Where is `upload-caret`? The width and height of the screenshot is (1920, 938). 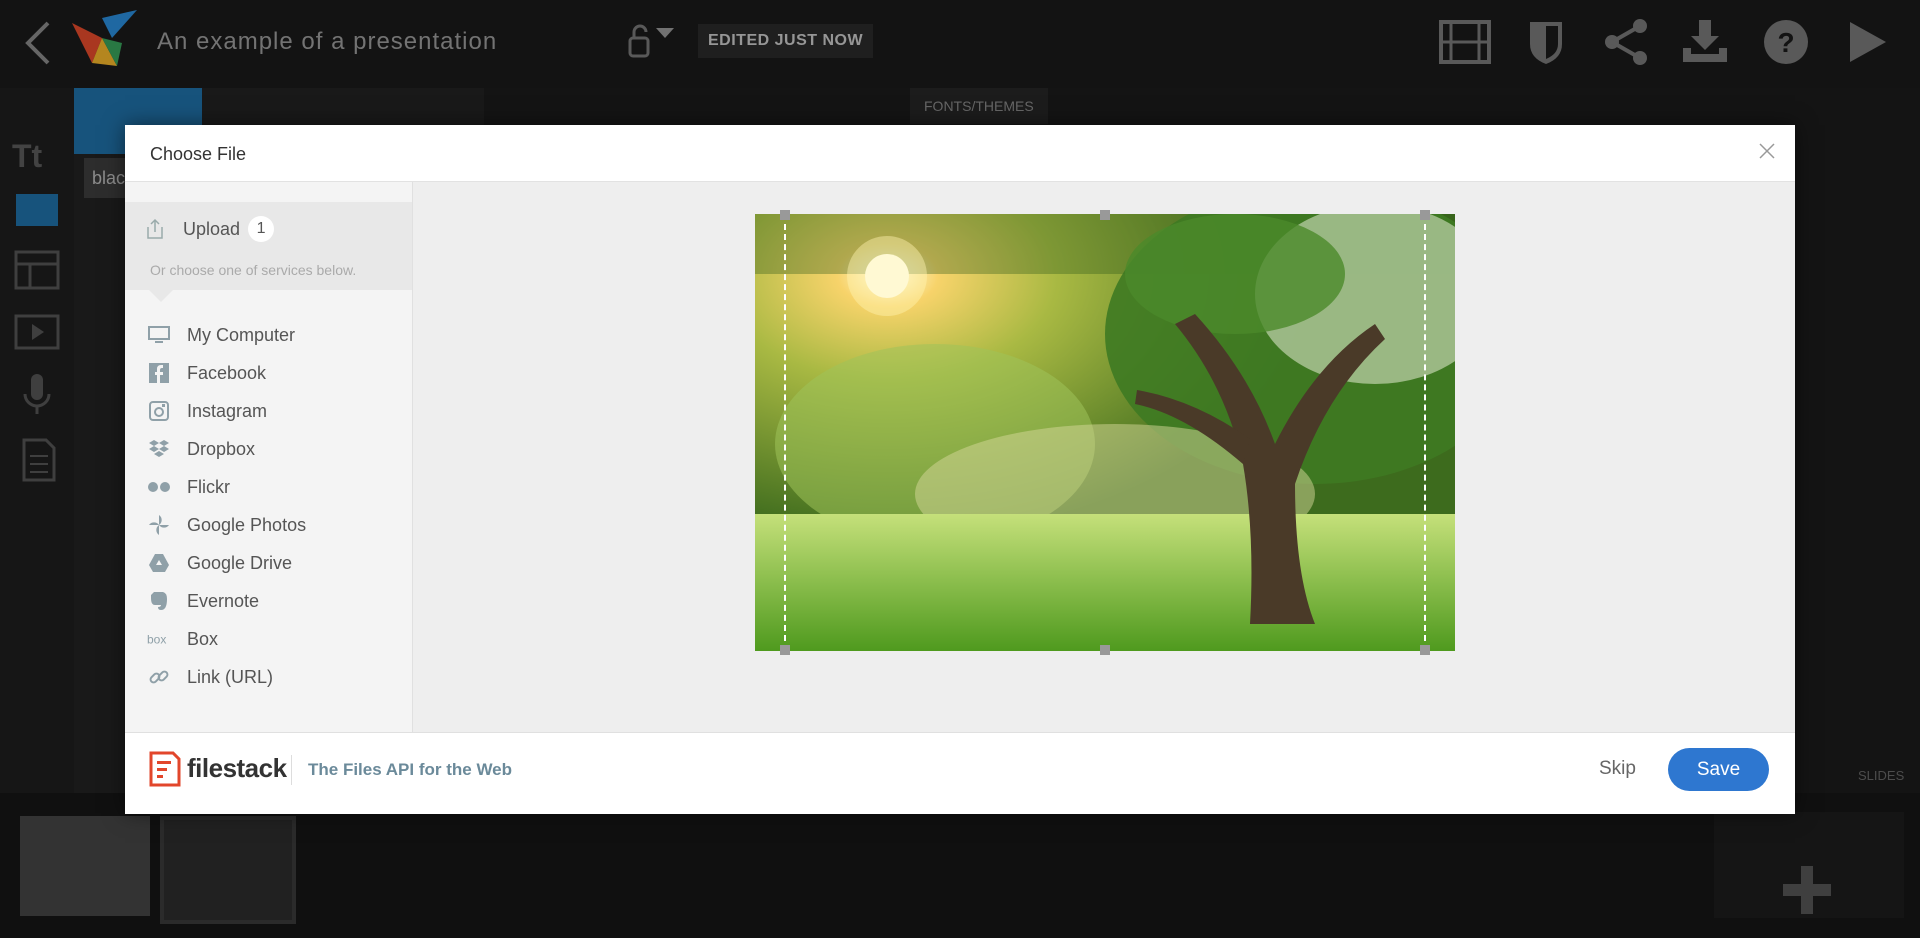
upload-caret is located at coordinates (161, 296).